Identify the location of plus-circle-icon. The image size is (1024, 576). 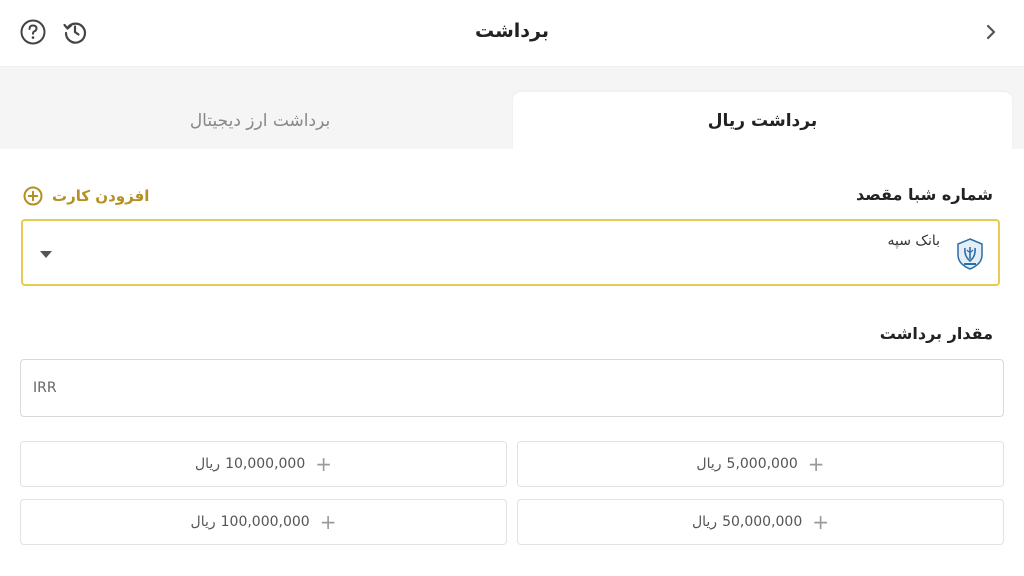
(33, 196).